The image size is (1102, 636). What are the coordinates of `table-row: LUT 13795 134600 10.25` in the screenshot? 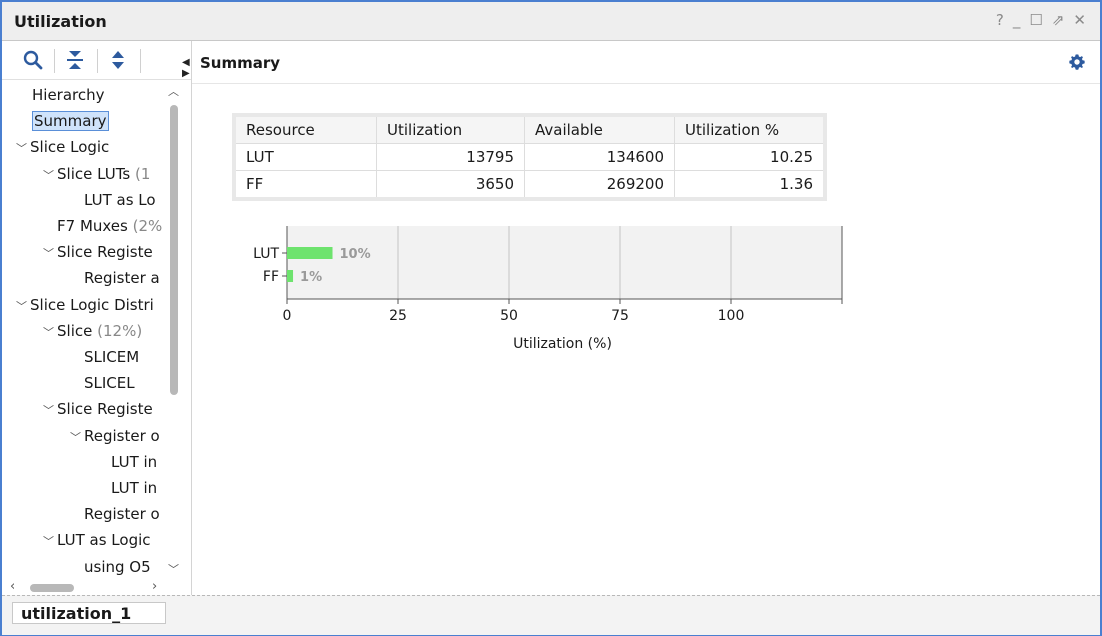 It's located at (529, 157).